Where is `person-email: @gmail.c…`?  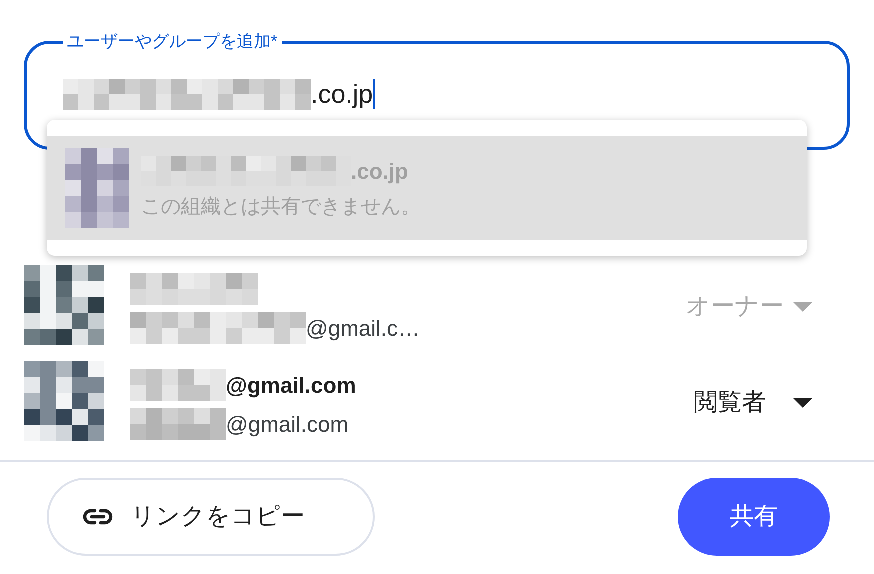 person-email: @gmail.c… is located at coordinates (363, 328).